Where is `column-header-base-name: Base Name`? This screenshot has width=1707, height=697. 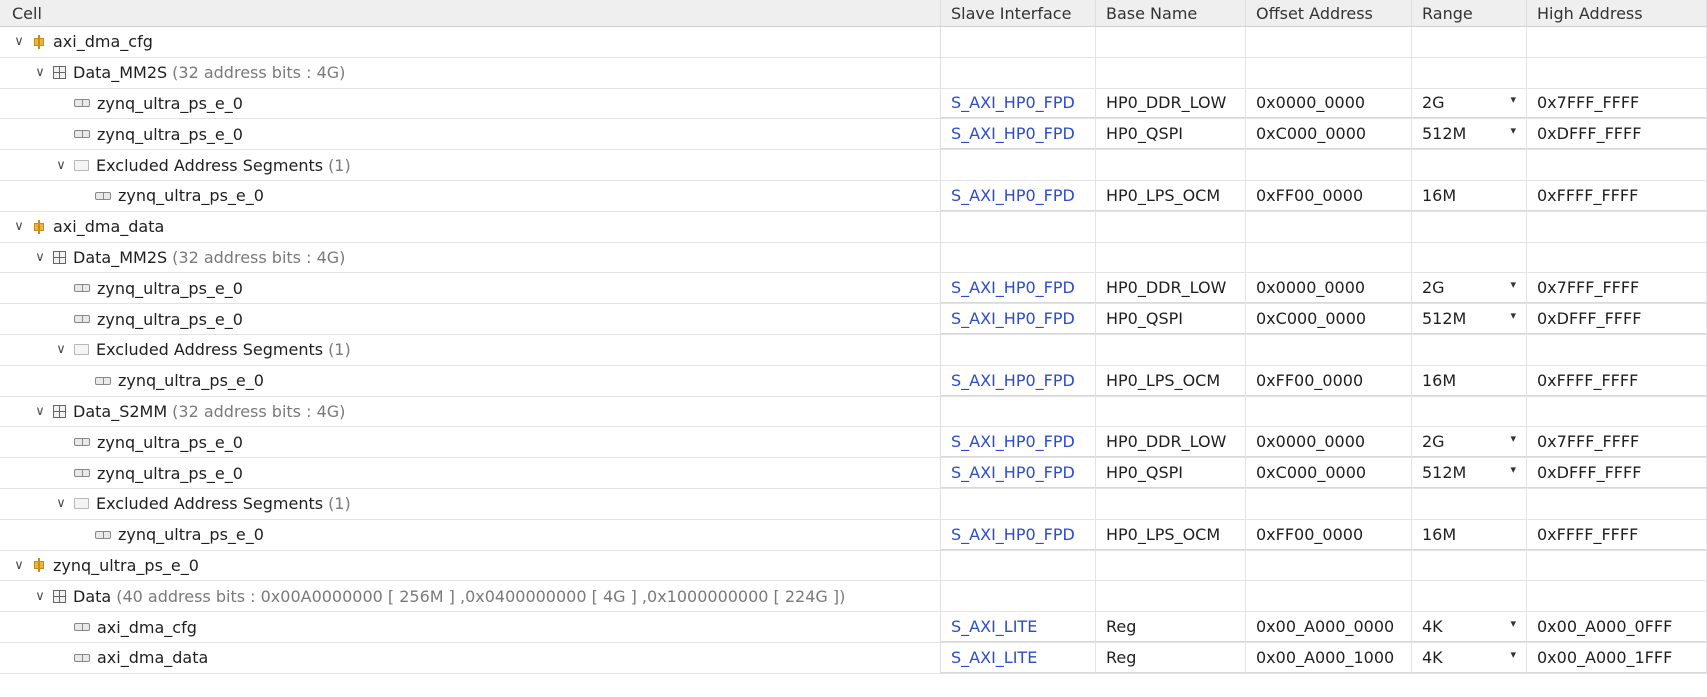 column-header-base-name: Base Name is located at coordinates (1171, 13).